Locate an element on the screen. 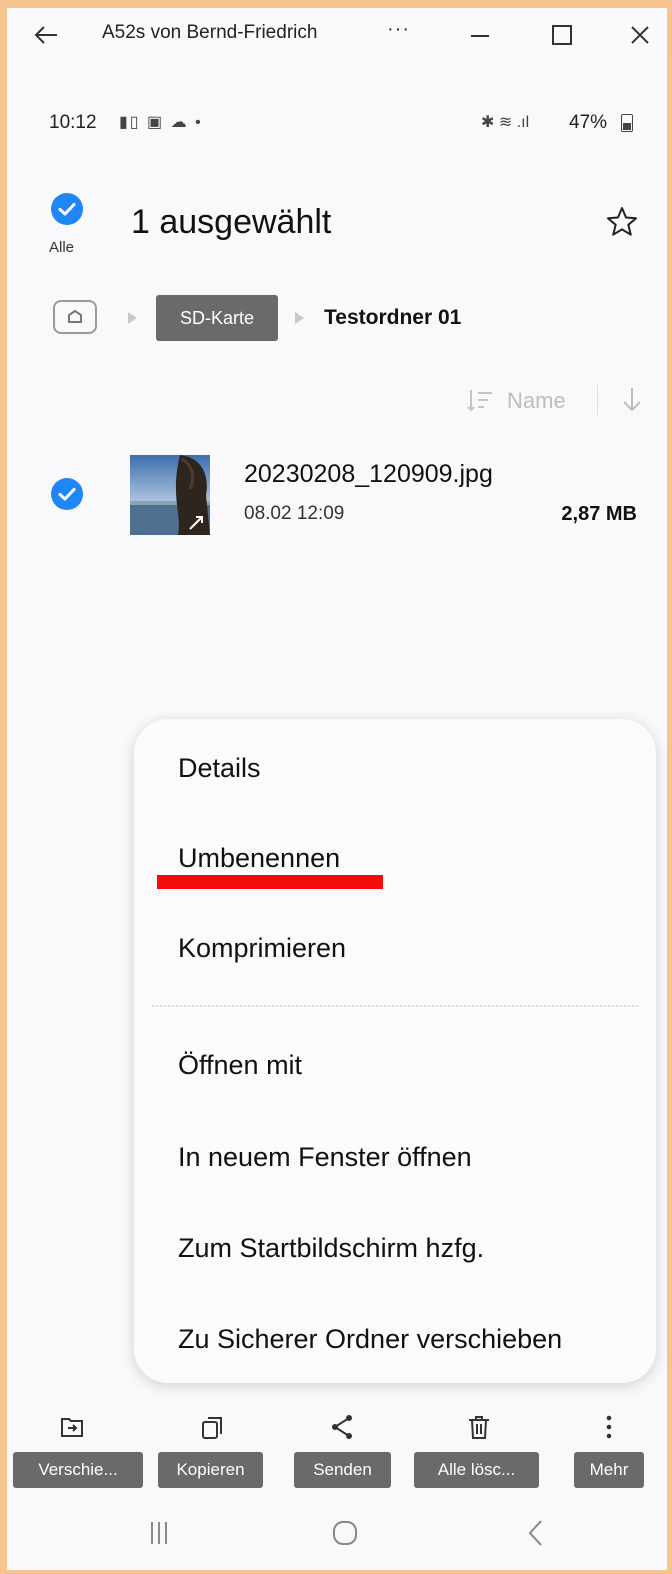 This screenshot has width=672, height=1574. notification-icons: ▮▯ ▣ ☁ • is located at coordinates (161, 122).